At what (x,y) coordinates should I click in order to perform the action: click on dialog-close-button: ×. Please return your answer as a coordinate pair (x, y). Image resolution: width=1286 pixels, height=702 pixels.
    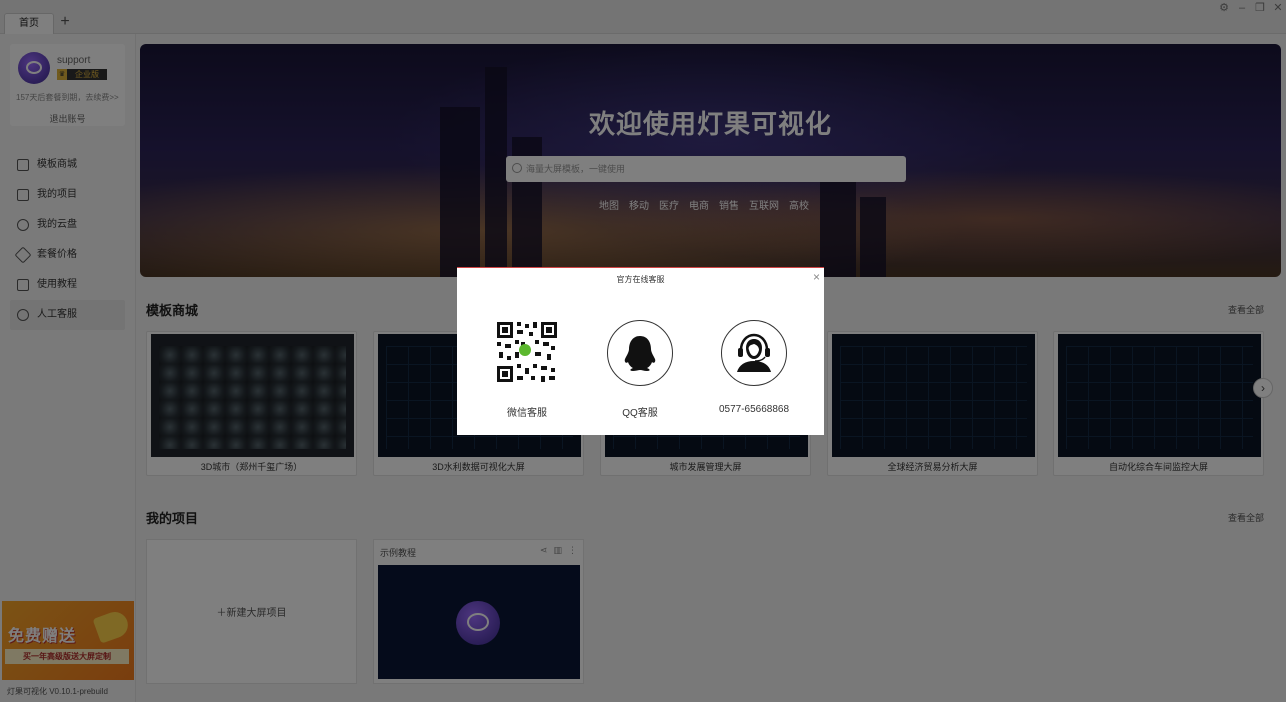
    Looking at the image, I should click on (816, 277).